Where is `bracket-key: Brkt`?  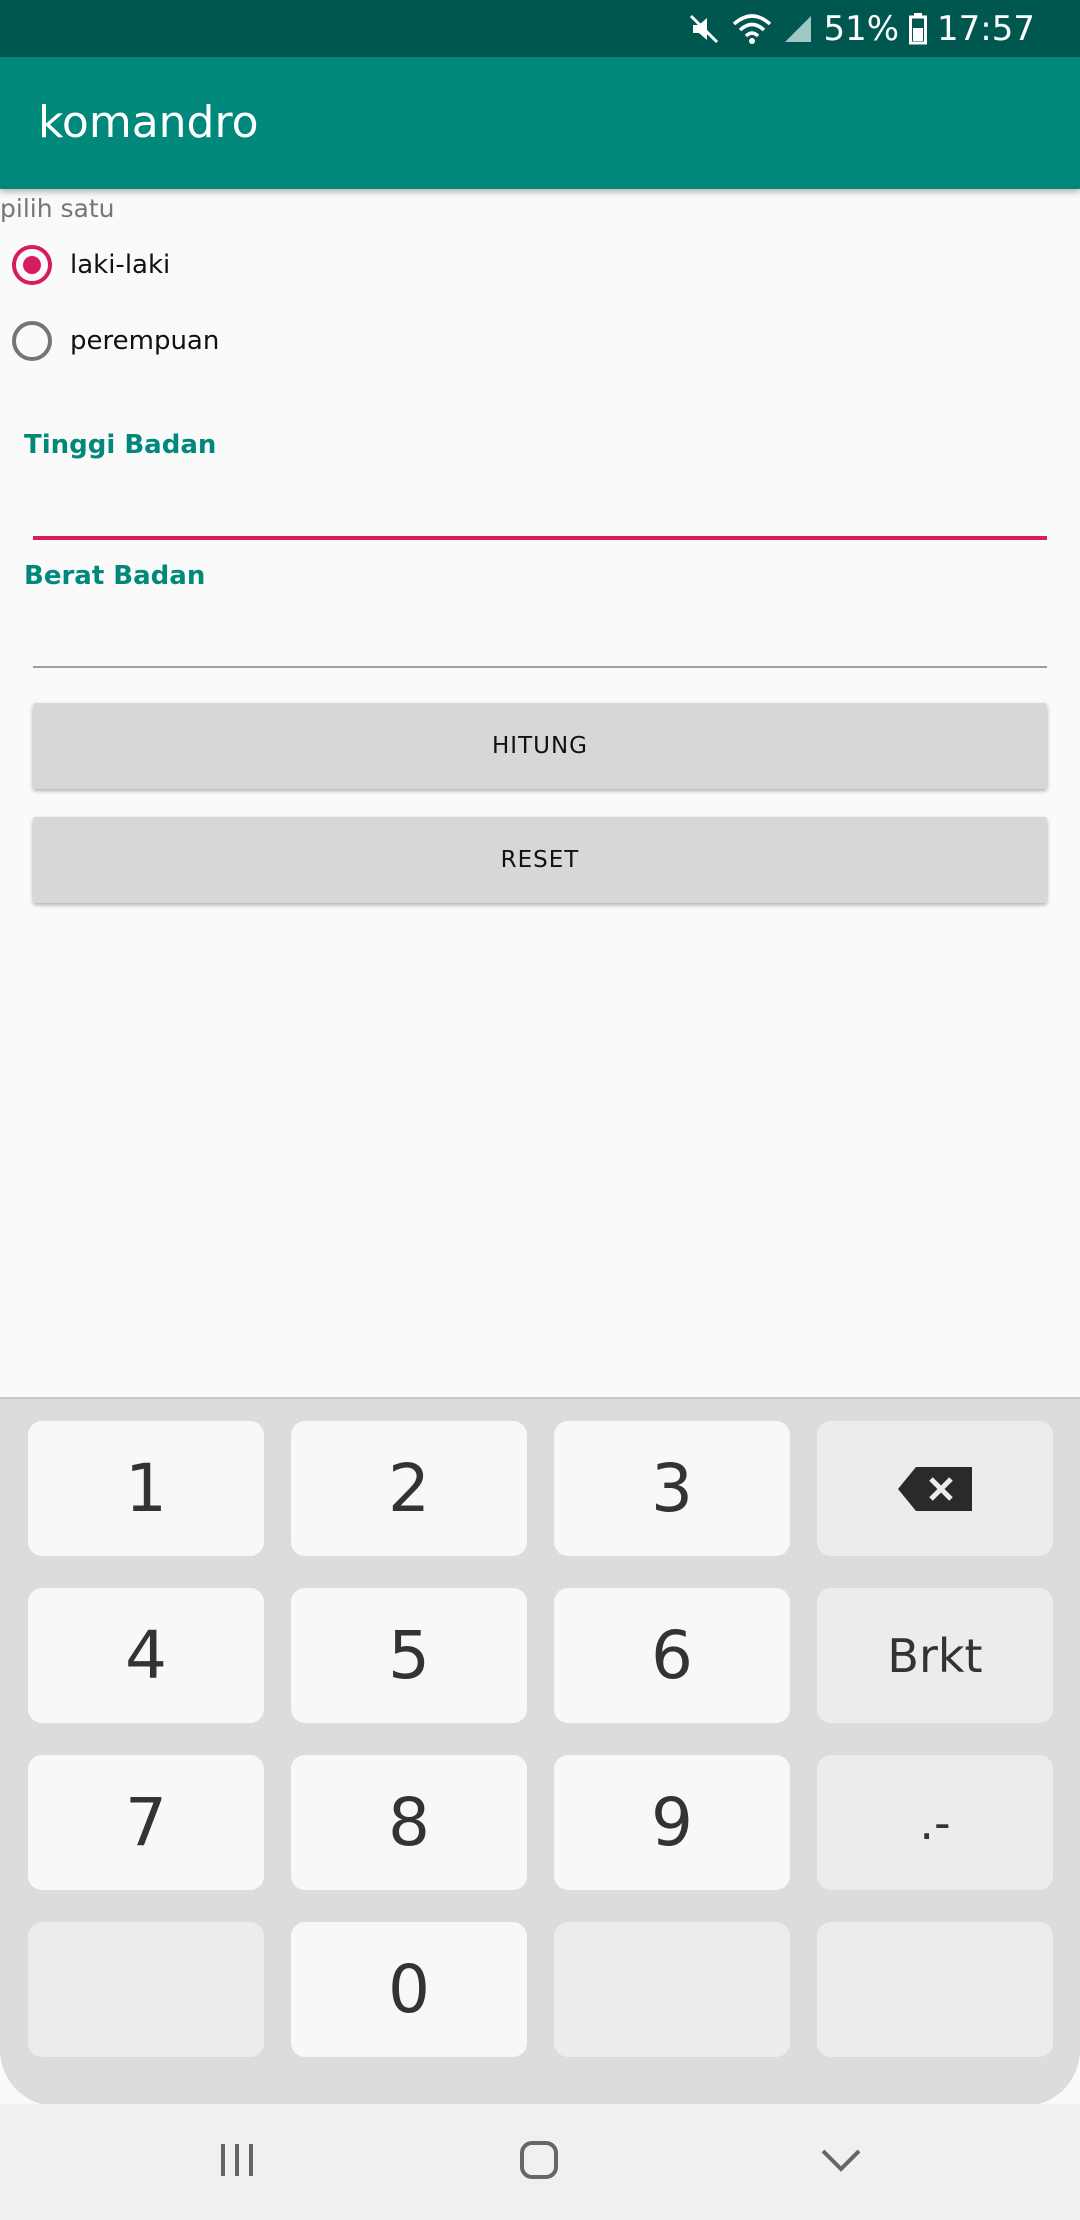 bracket-key: Brkt is located at coordinates (935, 1655).